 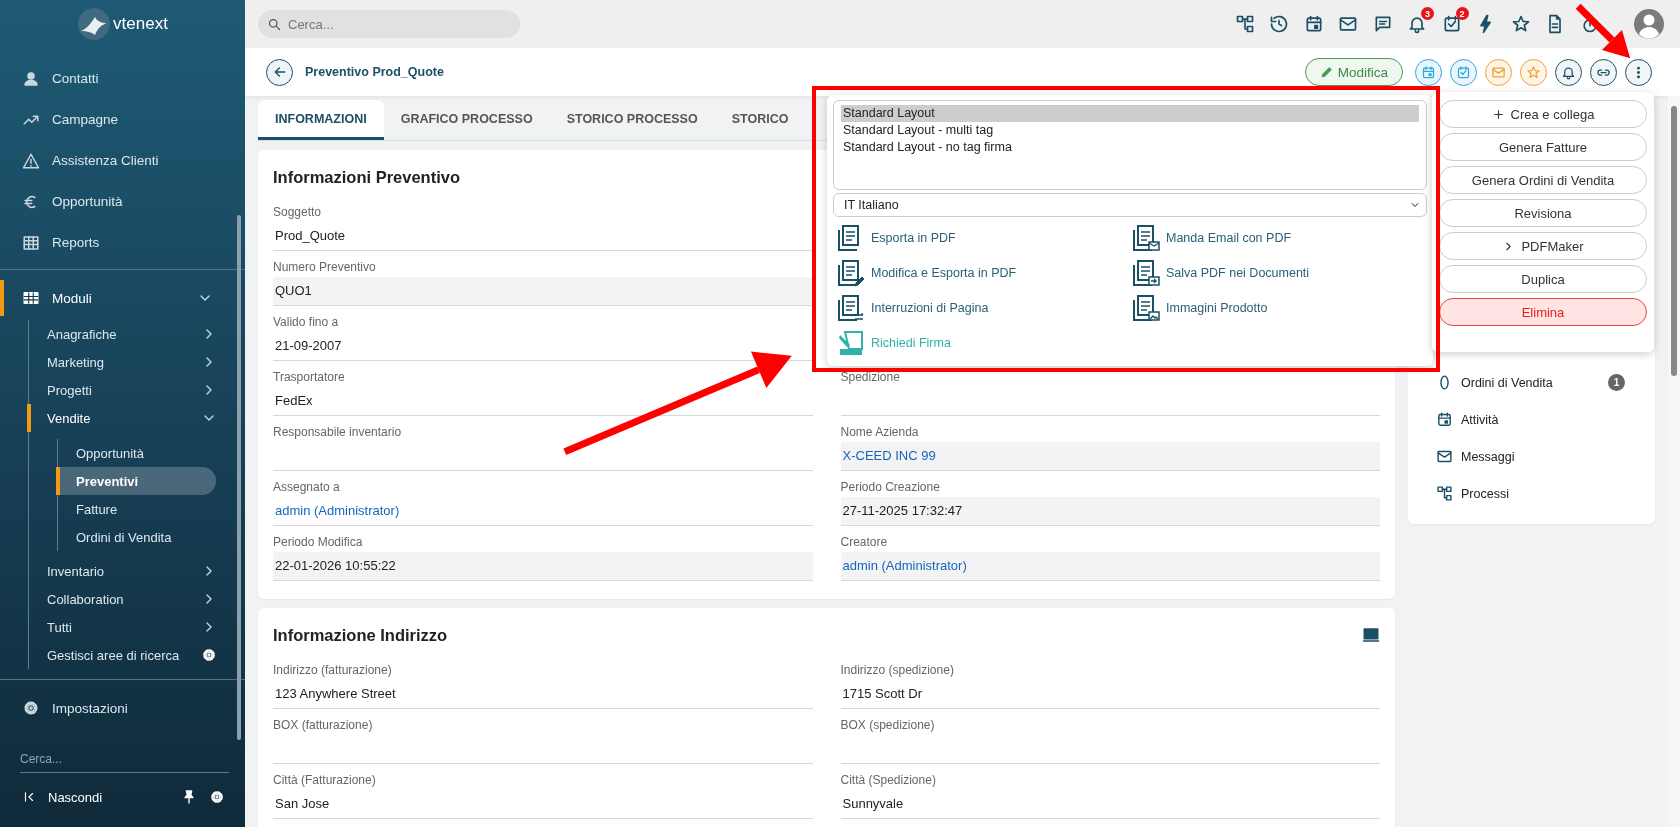 I want to click on related-item: Attività, so click(x=1531, y=419).